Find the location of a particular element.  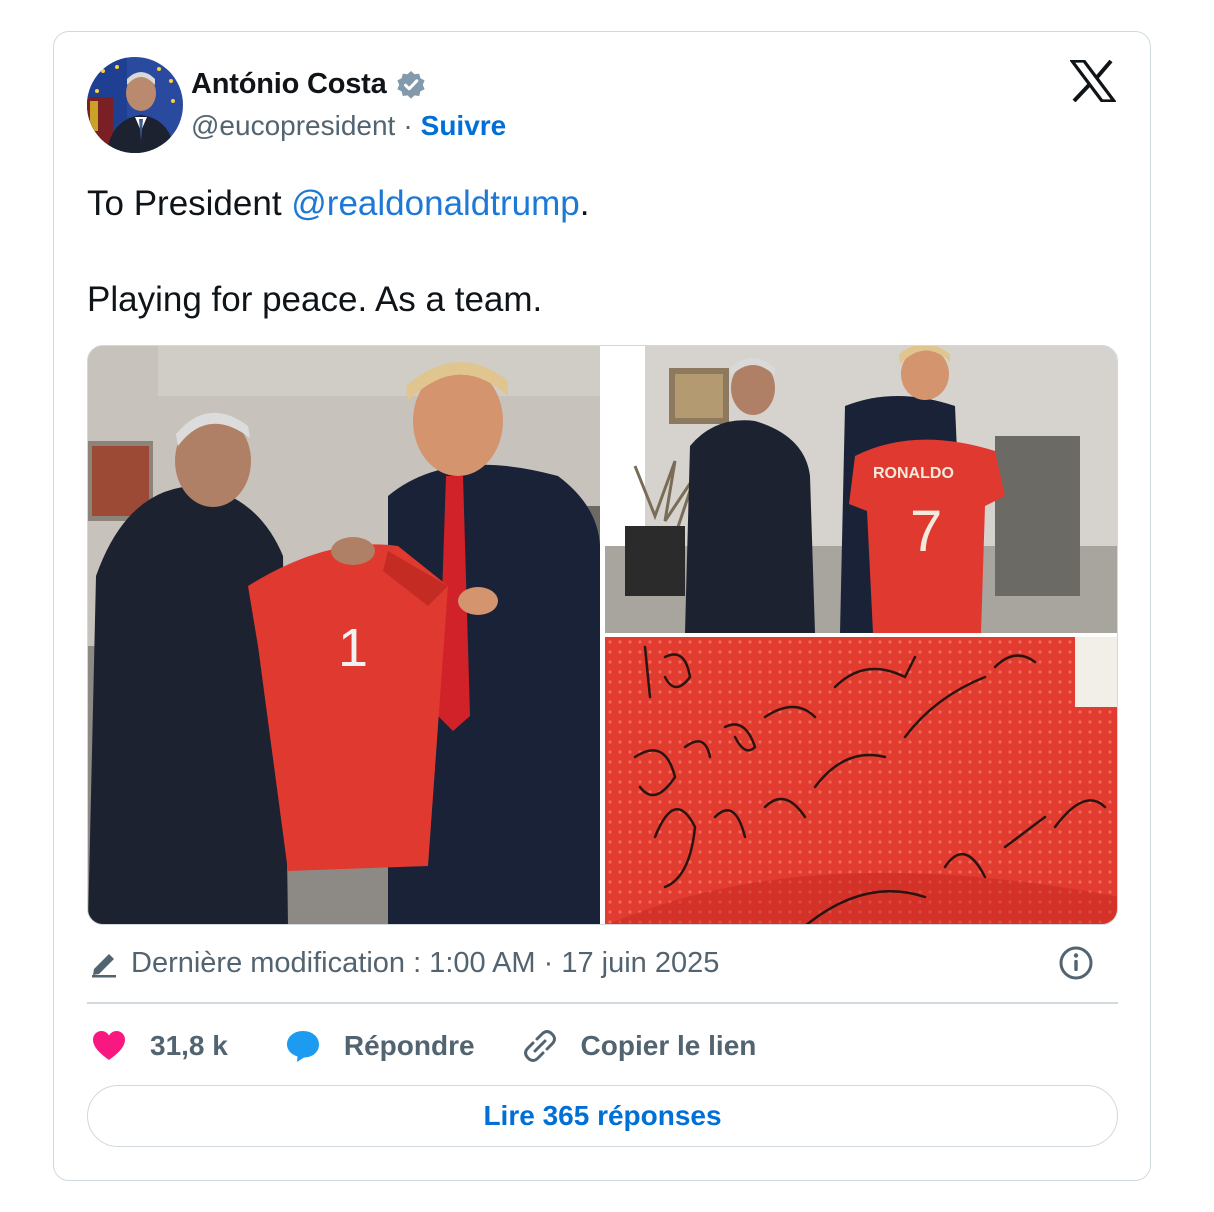

like-count: 31,8 k is located at coordinates (189, 1045).